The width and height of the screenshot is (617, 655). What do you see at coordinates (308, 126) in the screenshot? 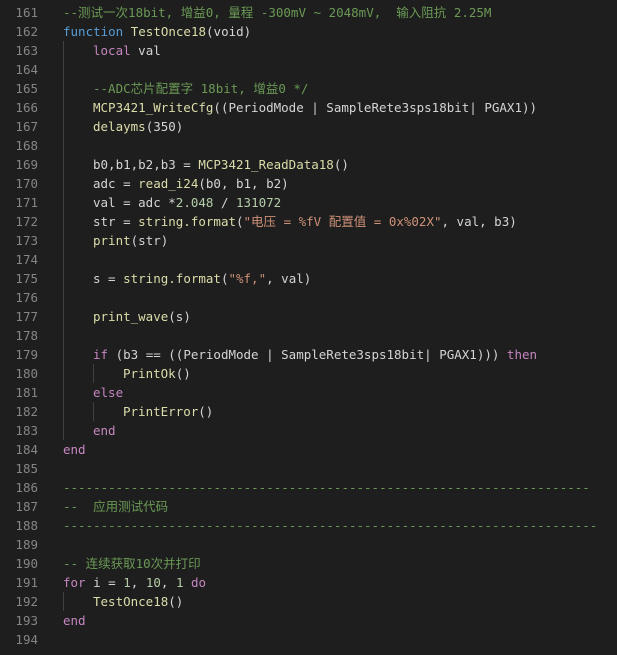
I see `code-line: 167 delayms(350)` at bounding box center [308, 126].